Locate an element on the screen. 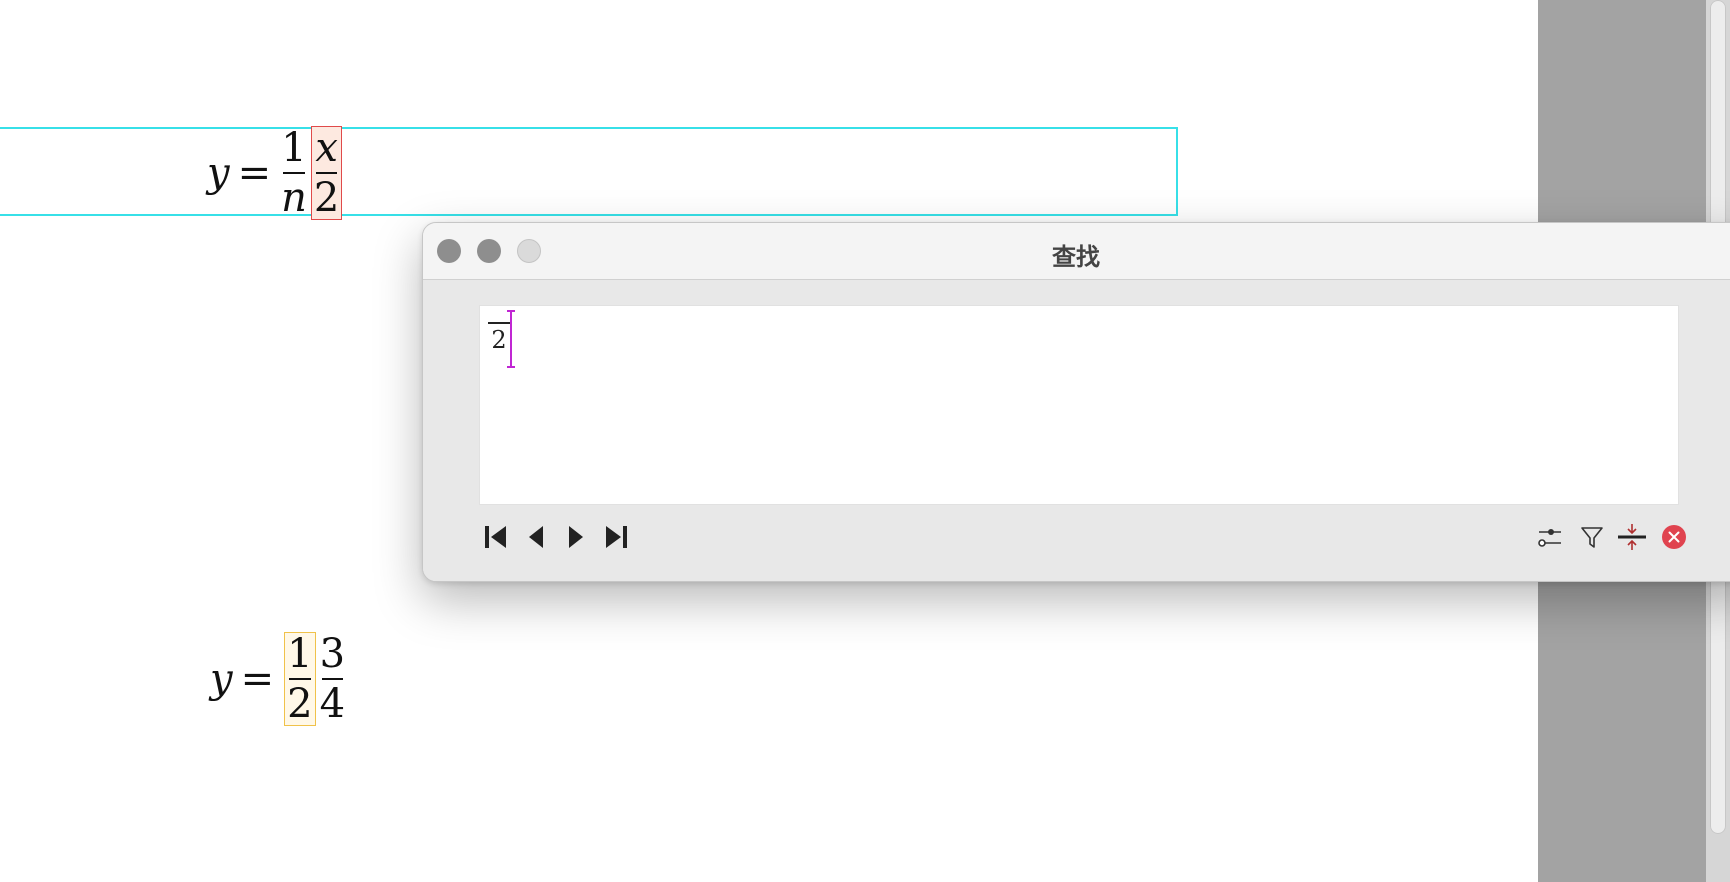 The width and height of the screenshot is (1730, 882). equation-2-fraction-1-match: 1 2 is located at coordinates (300, 679).